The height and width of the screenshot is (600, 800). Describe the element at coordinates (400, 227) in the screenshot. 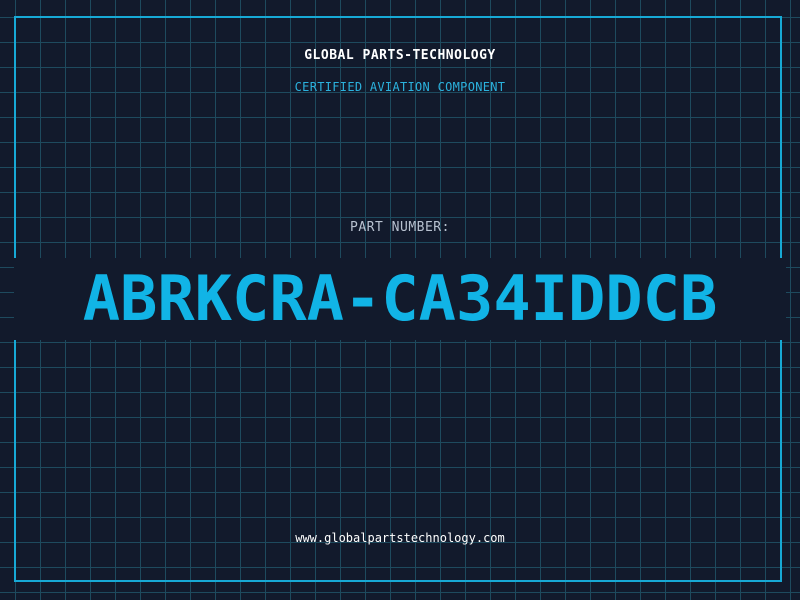

I see `part-number-label: PART NUMBER:` at that location.